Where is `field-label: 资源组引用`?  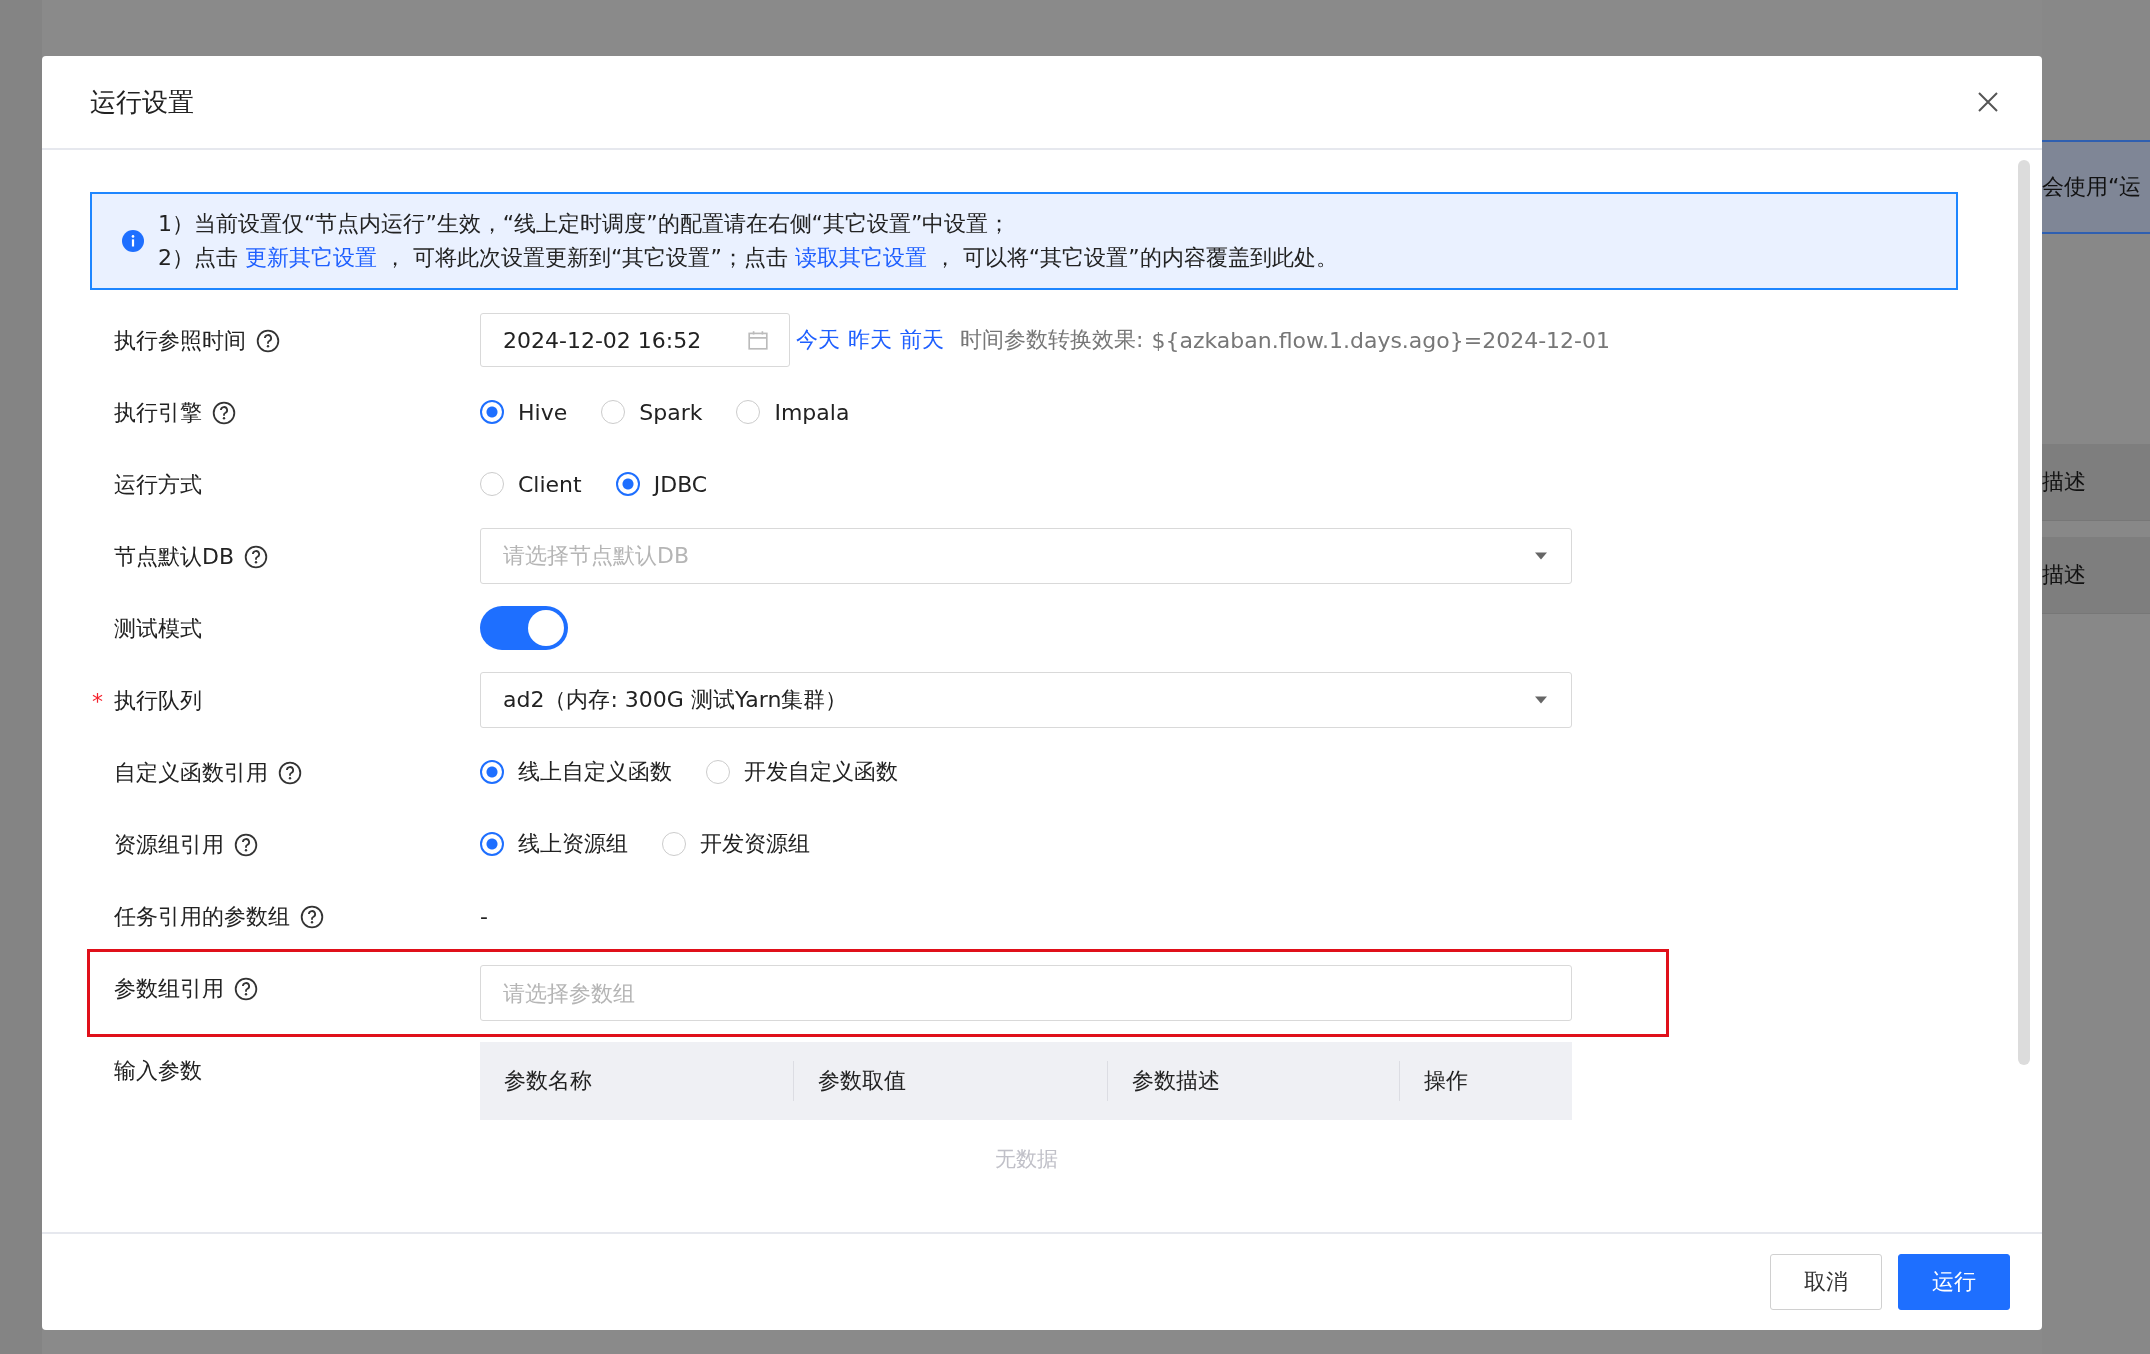
field-label: 资源组引用 is located at coordinates (169, 845).